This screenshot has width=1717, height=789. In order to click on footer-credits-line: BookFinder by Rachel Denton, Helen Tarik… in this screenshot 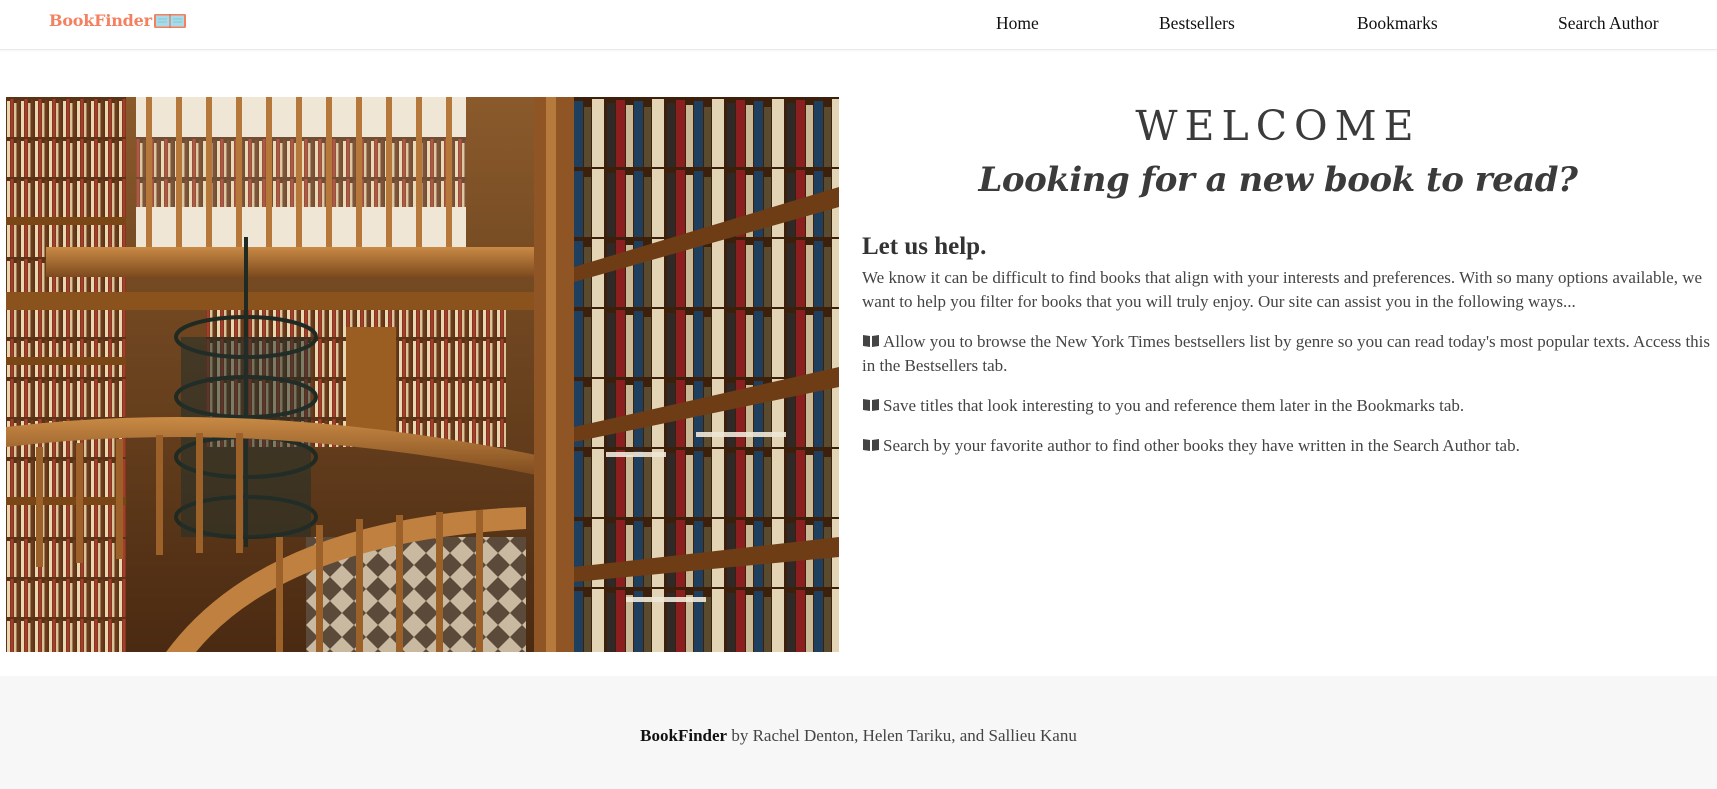, I will do `click(858, 736)`.